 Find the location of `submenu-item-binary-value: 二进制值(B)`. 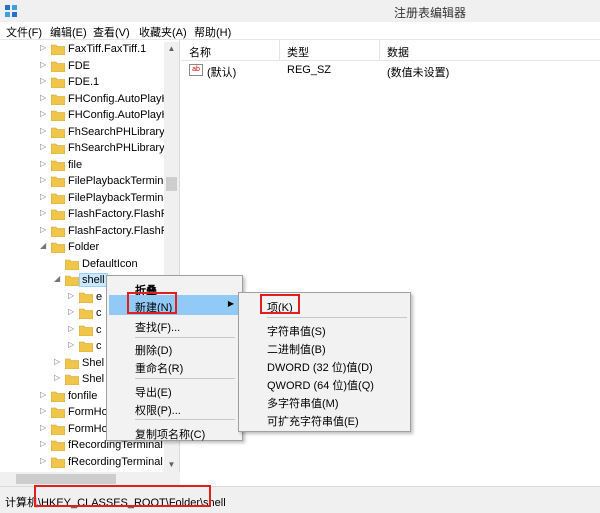

submenu-item-binary-value: 二进制值(B) is located at coordinates (324, 347).